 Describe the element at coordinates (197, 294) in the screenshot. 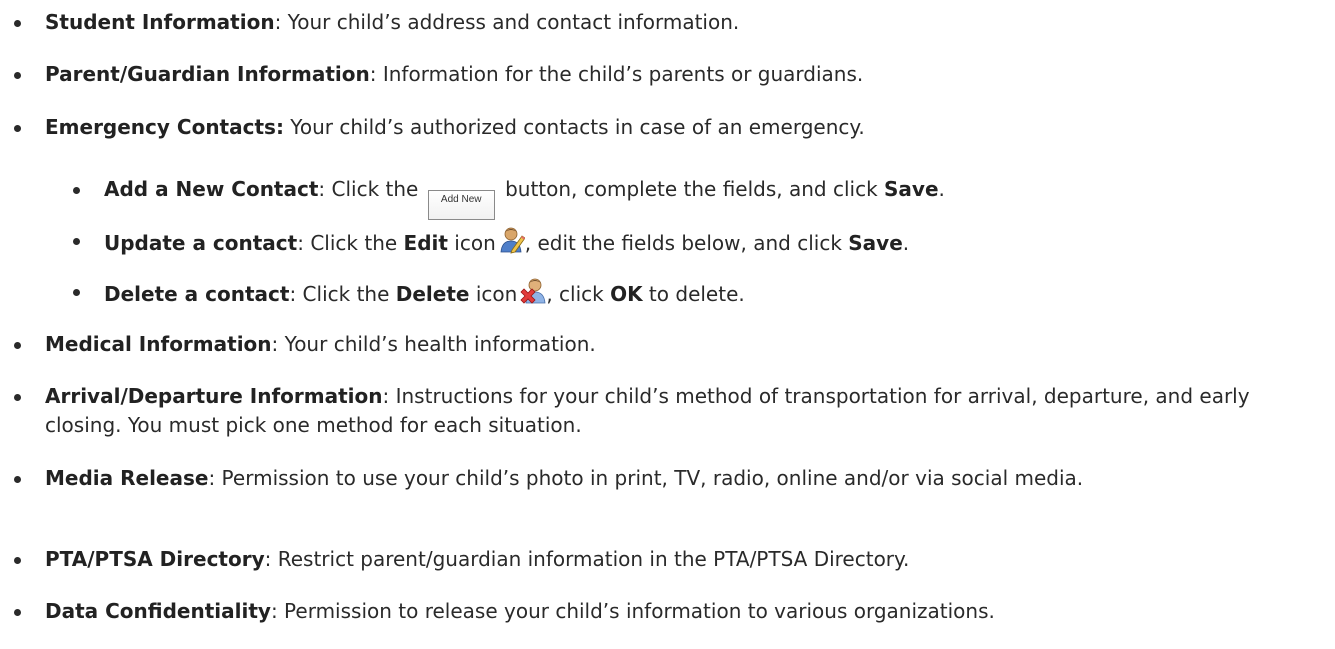

I see `item-title: Delete a contact` at that location.